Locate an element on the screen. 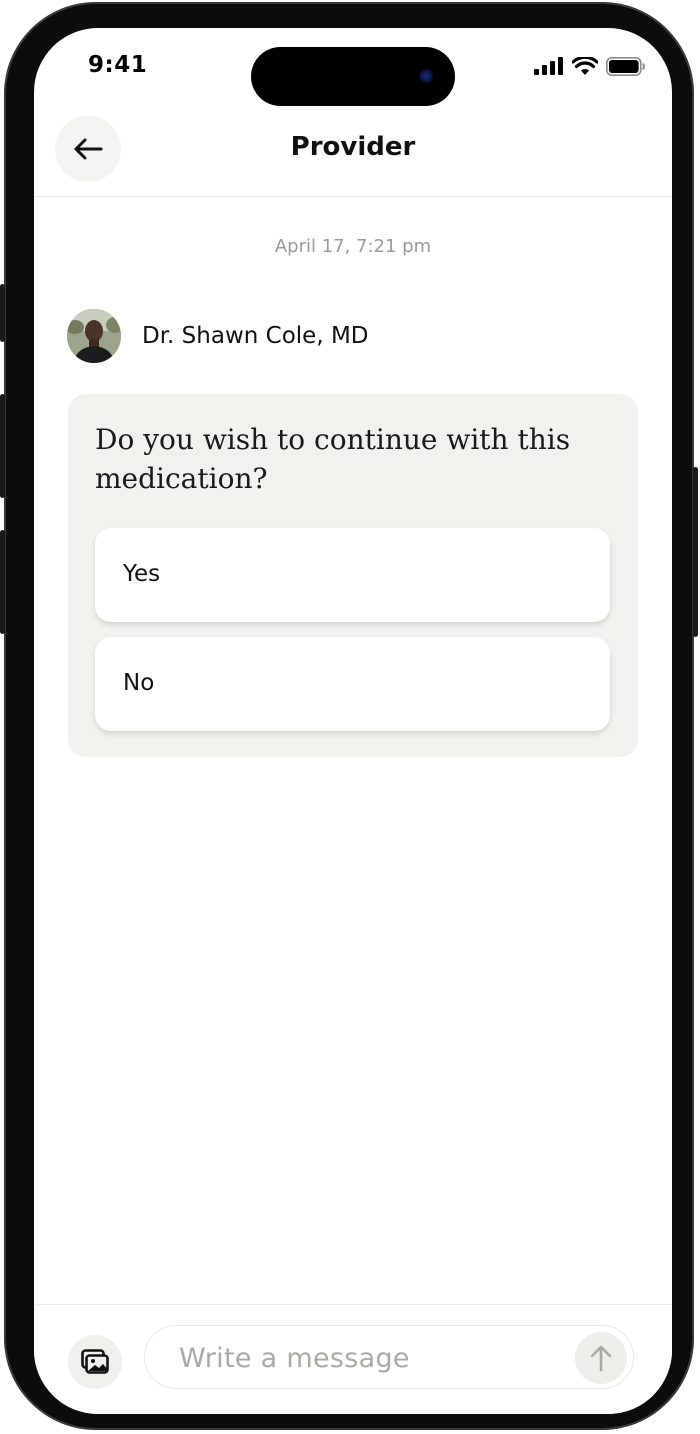  photo-gallery-icon is located at coordinates (95, 1361).